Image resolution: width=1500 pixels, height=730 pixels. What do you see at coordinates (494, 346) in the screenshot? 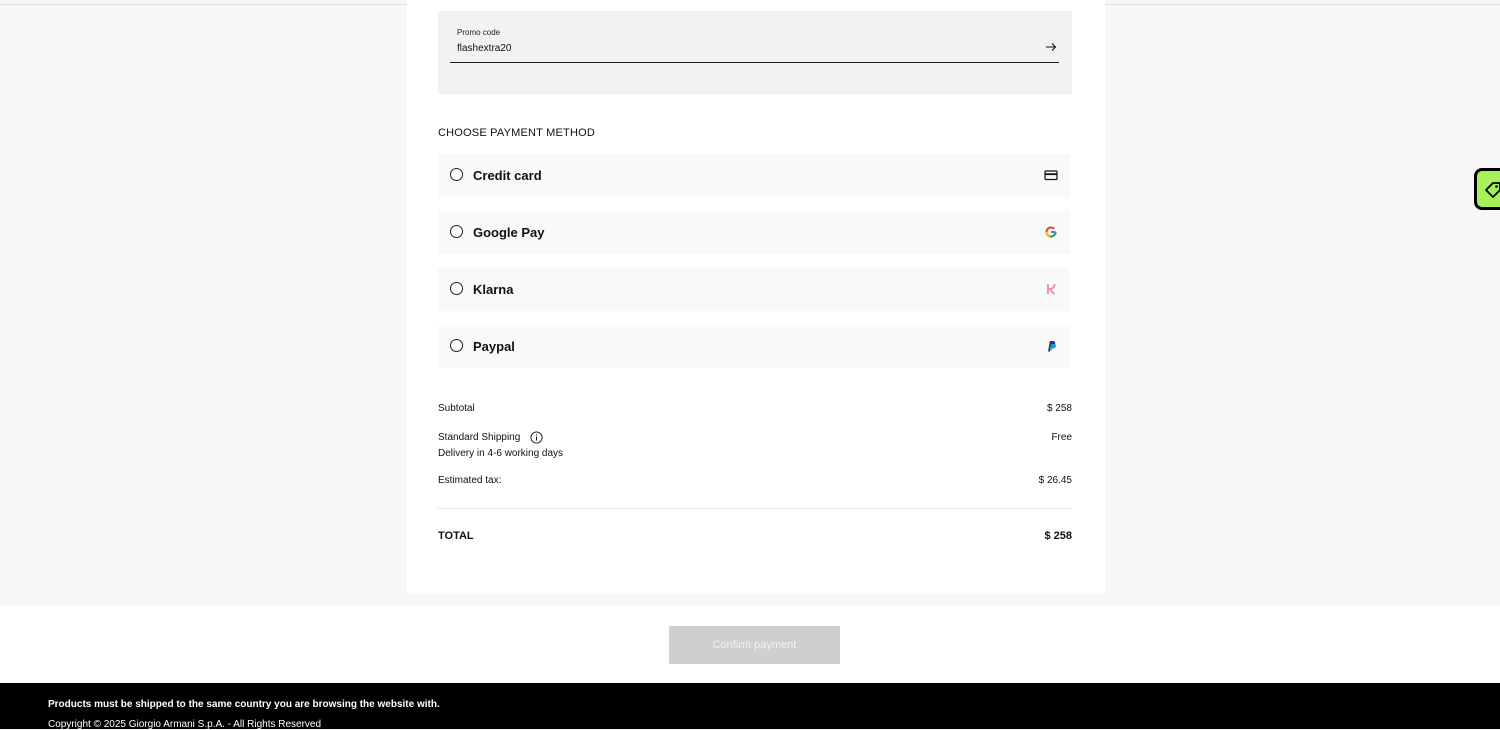
I see `payment-option-label: Paypal` at bounding box center [494, 346].